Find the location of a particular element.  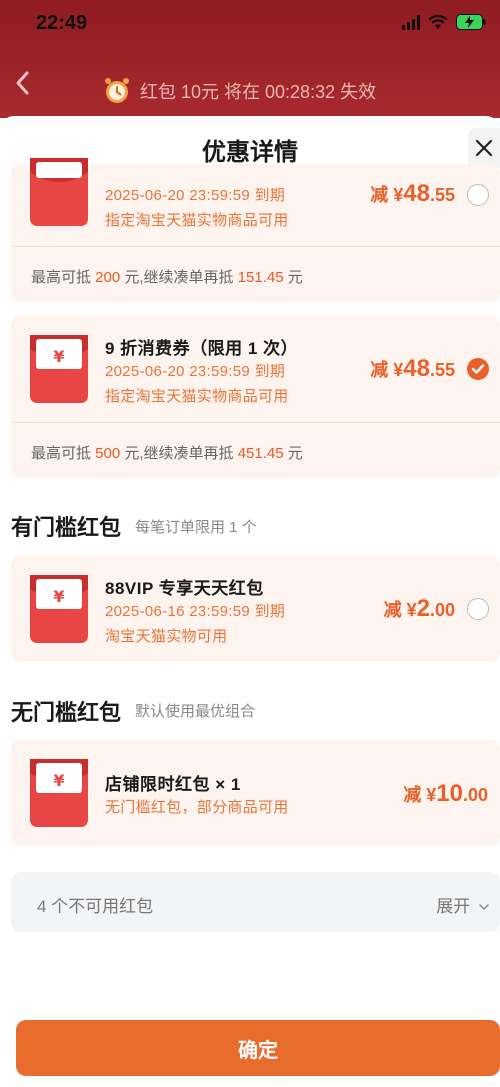

red-packet-expiry: 2025-06-16 23:59:59 到期 is located at coordinates (195, 611).